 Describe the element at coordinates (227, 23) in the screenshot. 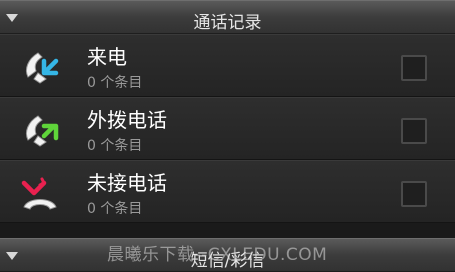

I see `call-log-title: 通话记录` at that location.